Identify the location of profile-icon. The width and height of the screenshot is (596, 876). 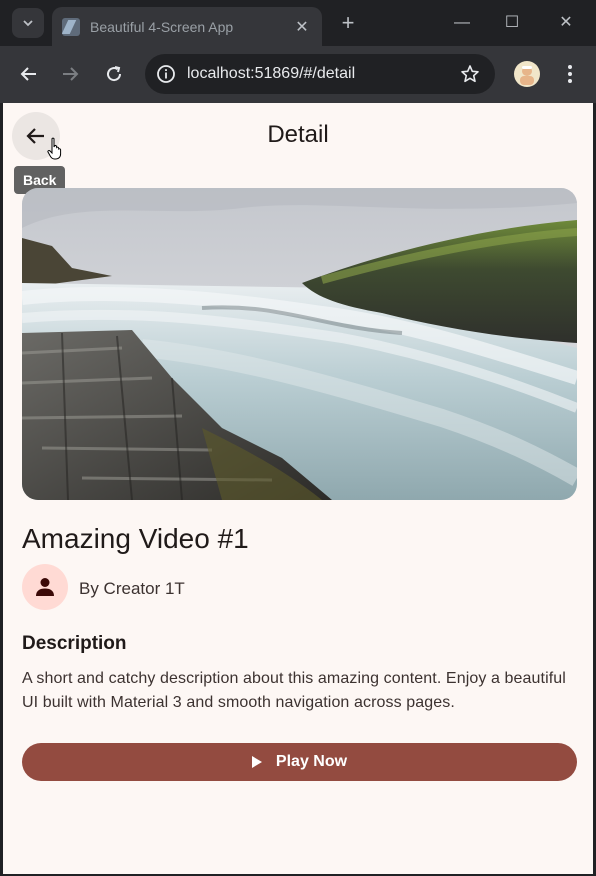
(527, 75).